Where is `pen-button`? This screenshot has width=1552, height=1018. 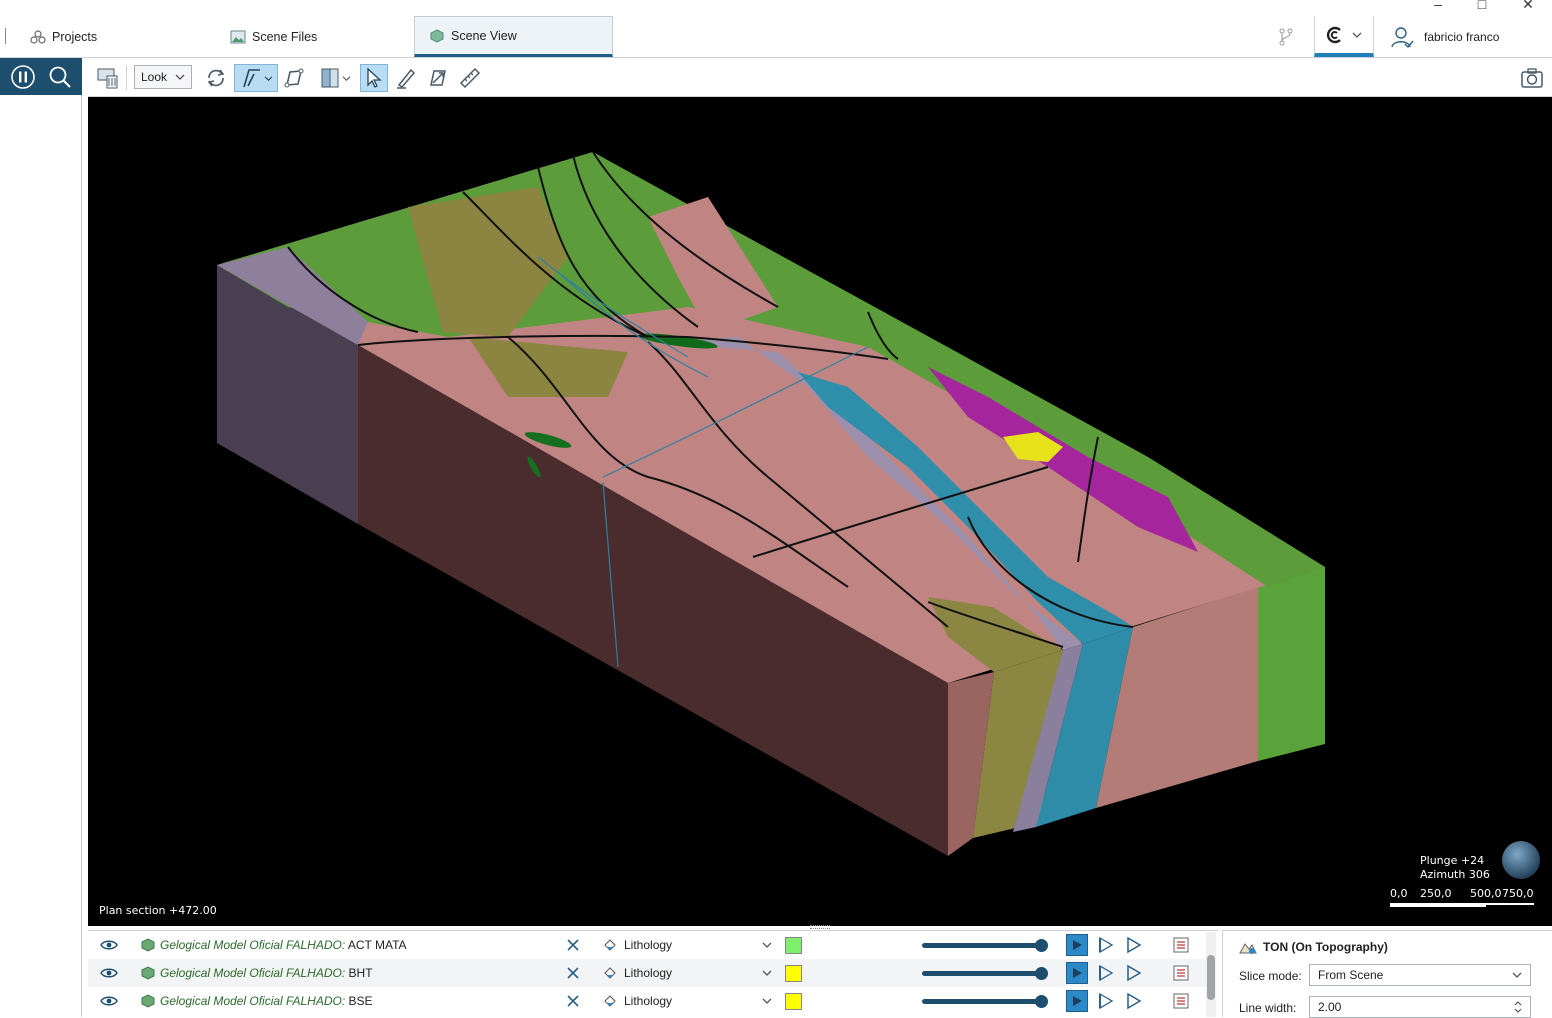 pen-button is located at coordinates (406, 78).